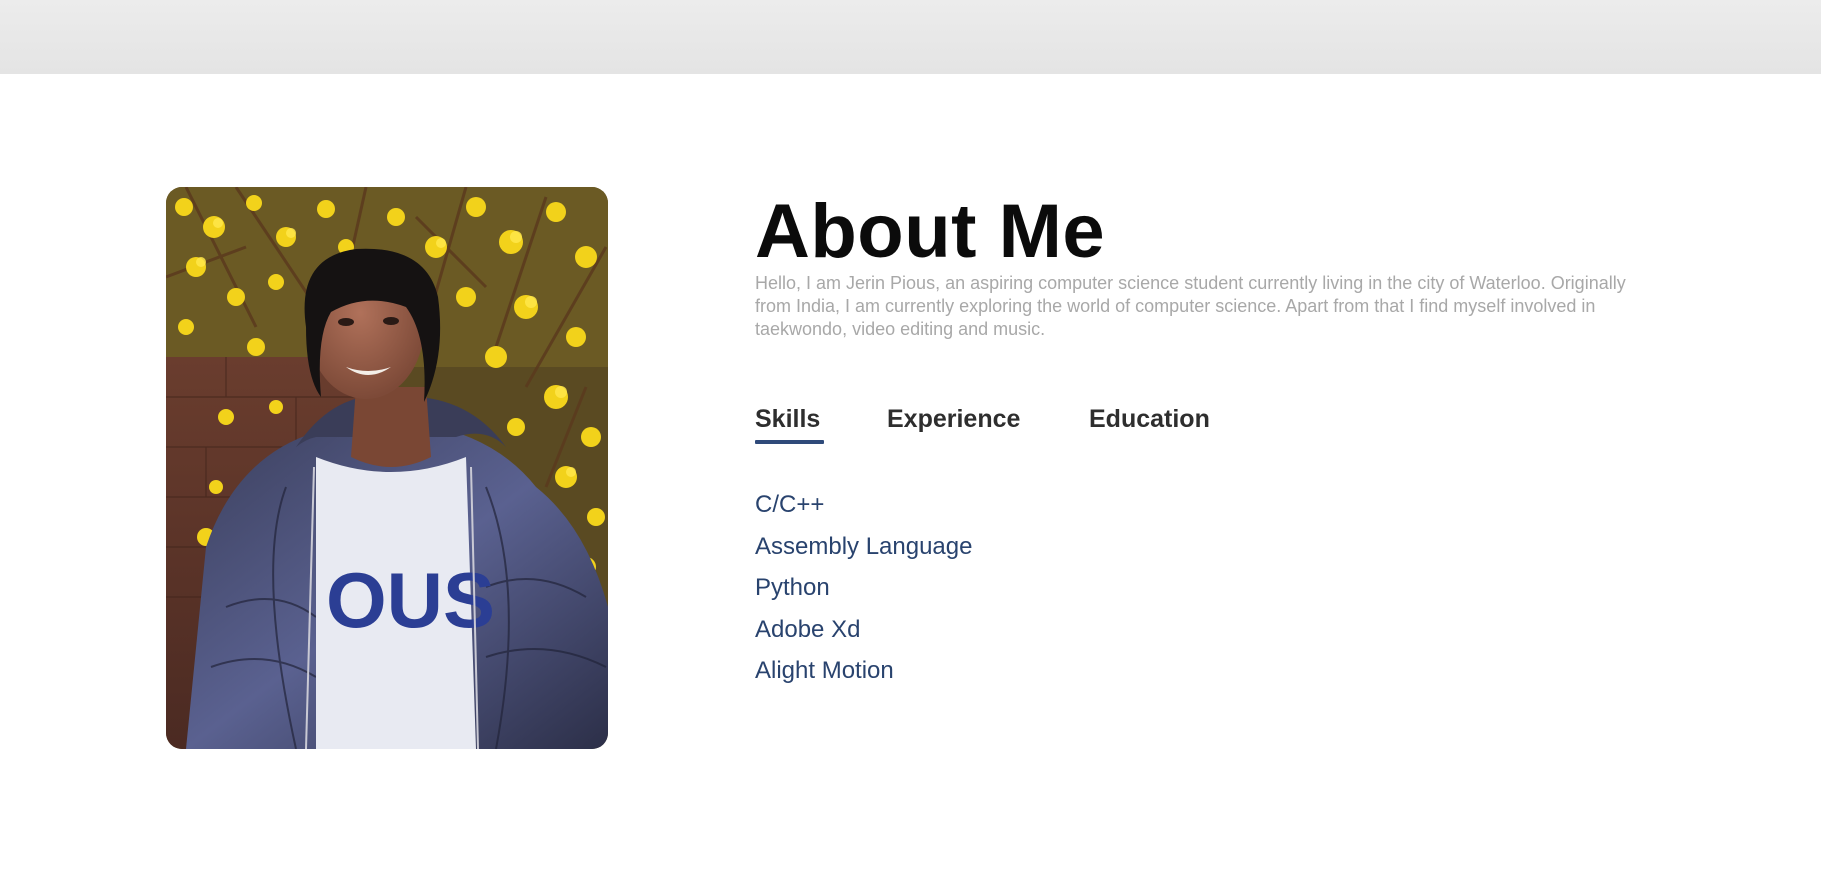  Describe the element at coordinates (910, 37) in the screenshot. I see `header-band` at that location.